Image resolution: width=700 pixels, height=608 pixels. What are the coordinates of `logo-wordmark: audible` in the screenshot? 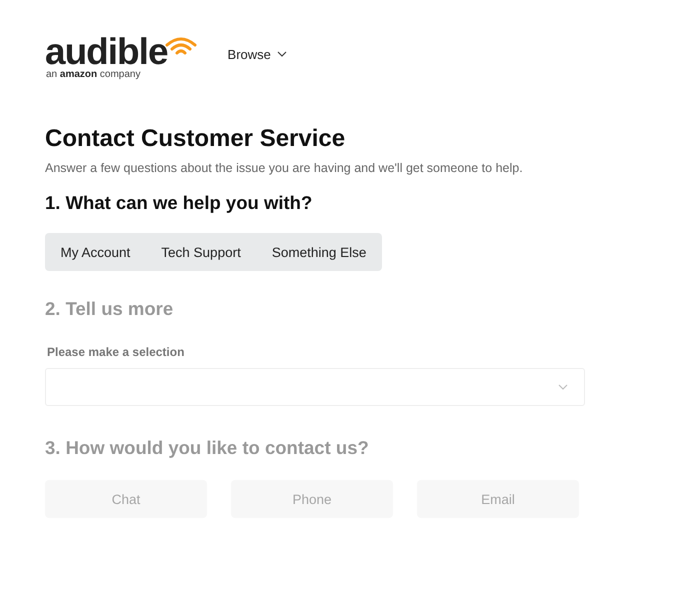 It's located at (106, 52).